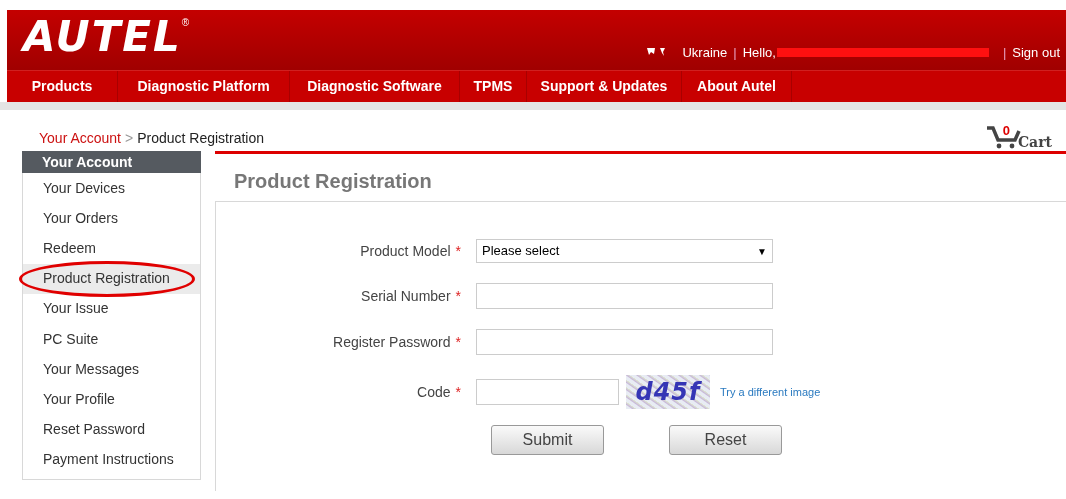 This screenshot has height=499, width=1066. Describe the element at coordinates (1036, 52) in the screenshot. I see `sign-out-link: Sign out` at that location.